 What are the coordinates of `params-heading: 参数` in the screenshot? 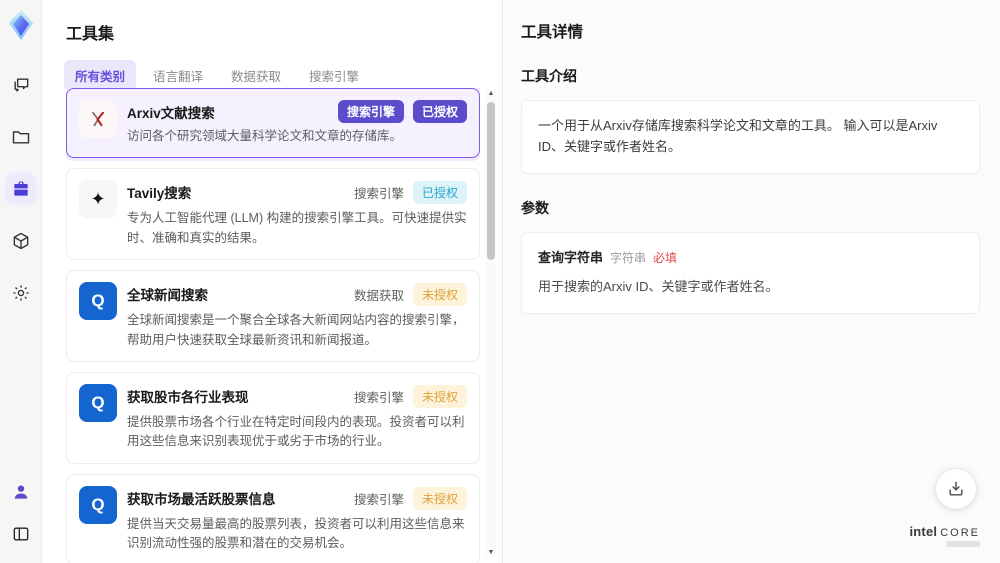 It's located at (535, 207).